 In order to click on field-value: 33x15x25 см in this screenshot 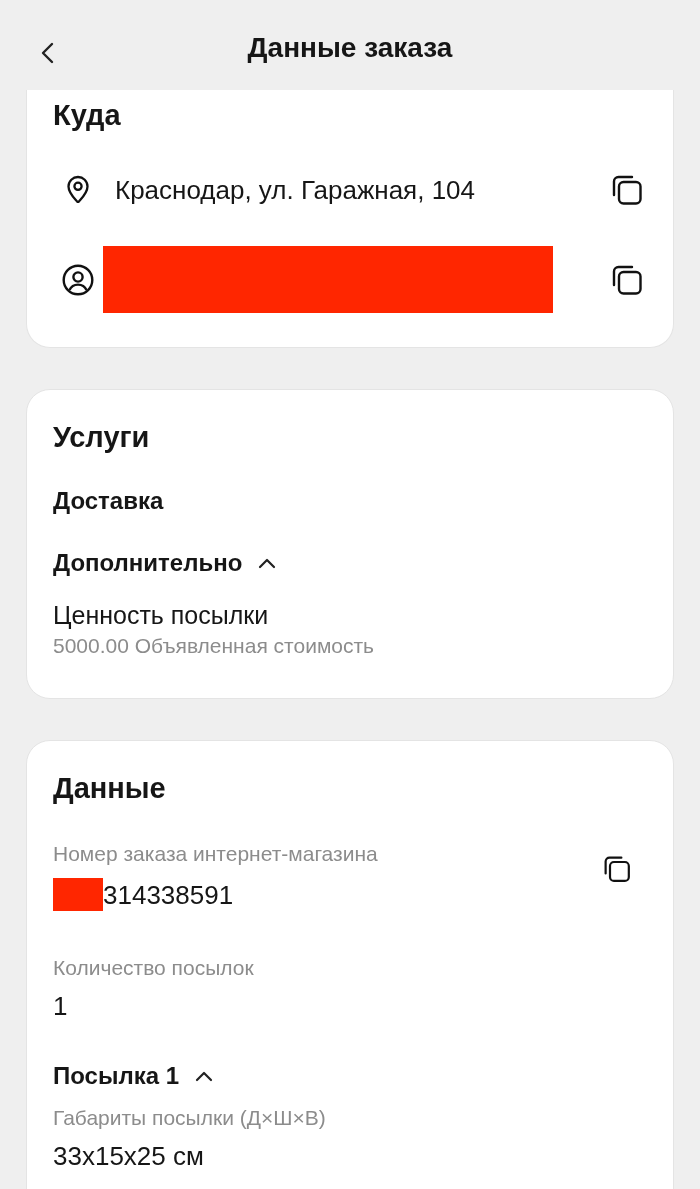, I will do `click(128, 1156)`.